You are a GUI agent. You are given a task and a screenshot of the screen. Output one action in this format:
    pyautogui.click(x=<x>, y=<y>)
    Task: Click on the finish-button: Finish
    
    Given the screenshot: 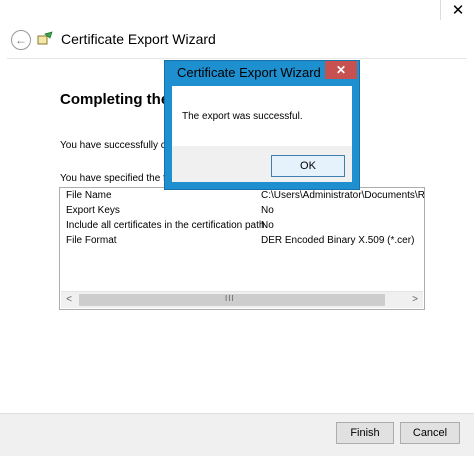 What is the action you would take?
    pyautogui.click(x=365, y=433)
    